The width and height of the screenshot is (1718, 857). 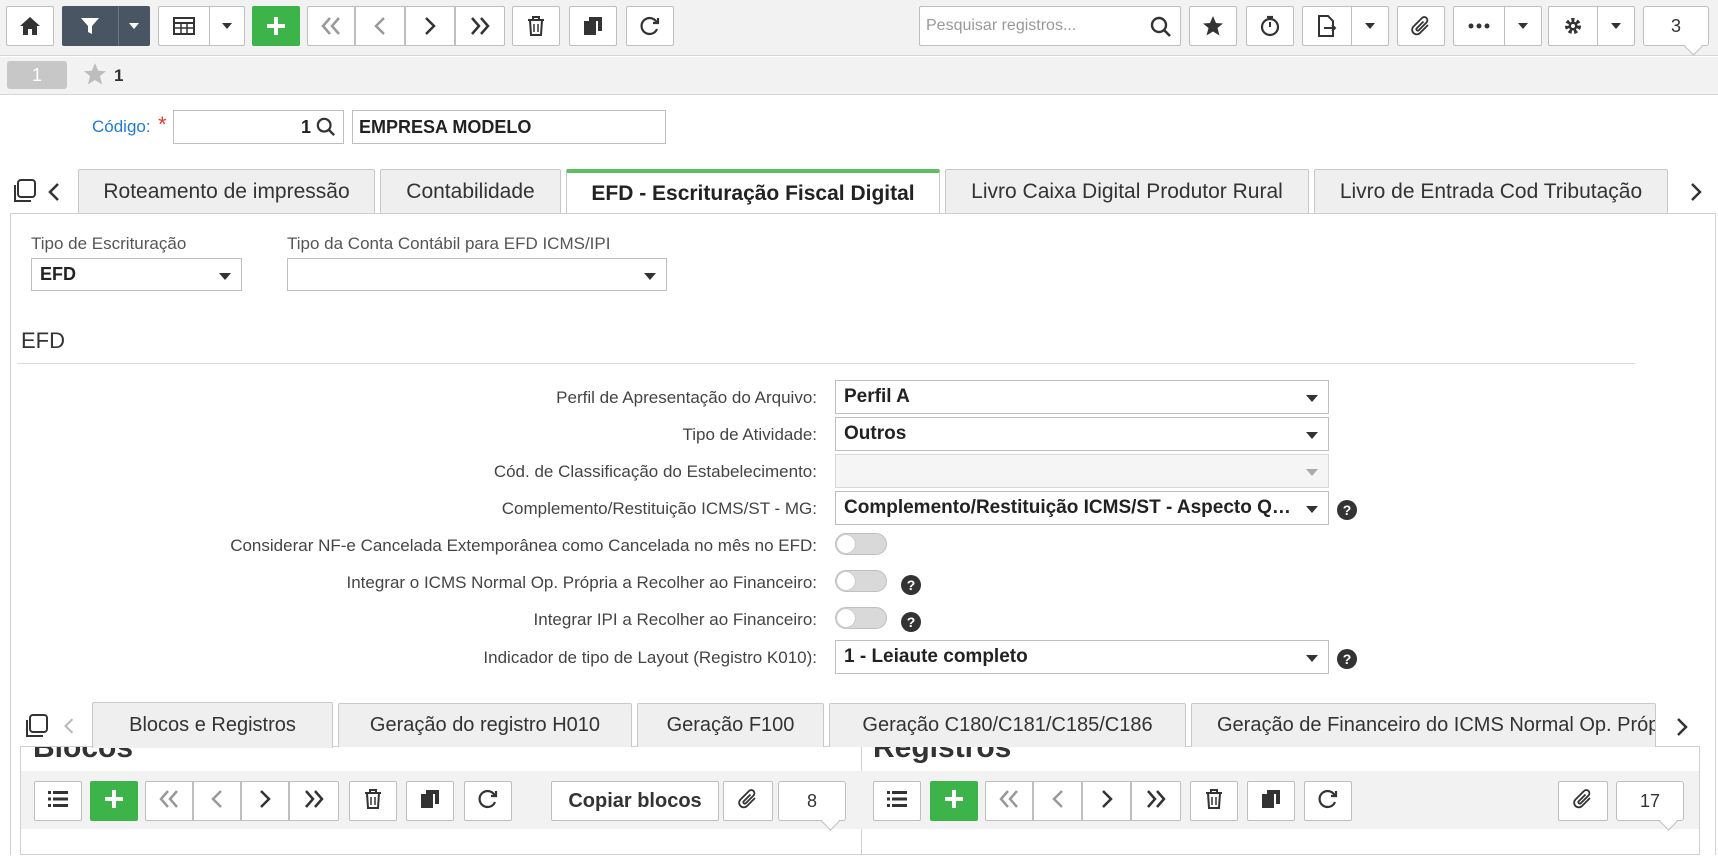 I want to click on tab-contabilidade: Contabilidade, so click(x=470, y=191).